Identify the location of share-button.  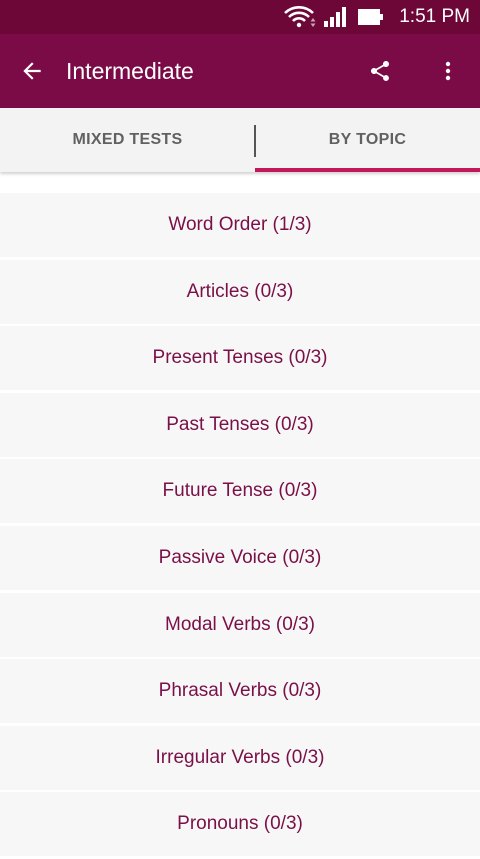
(380, 71).